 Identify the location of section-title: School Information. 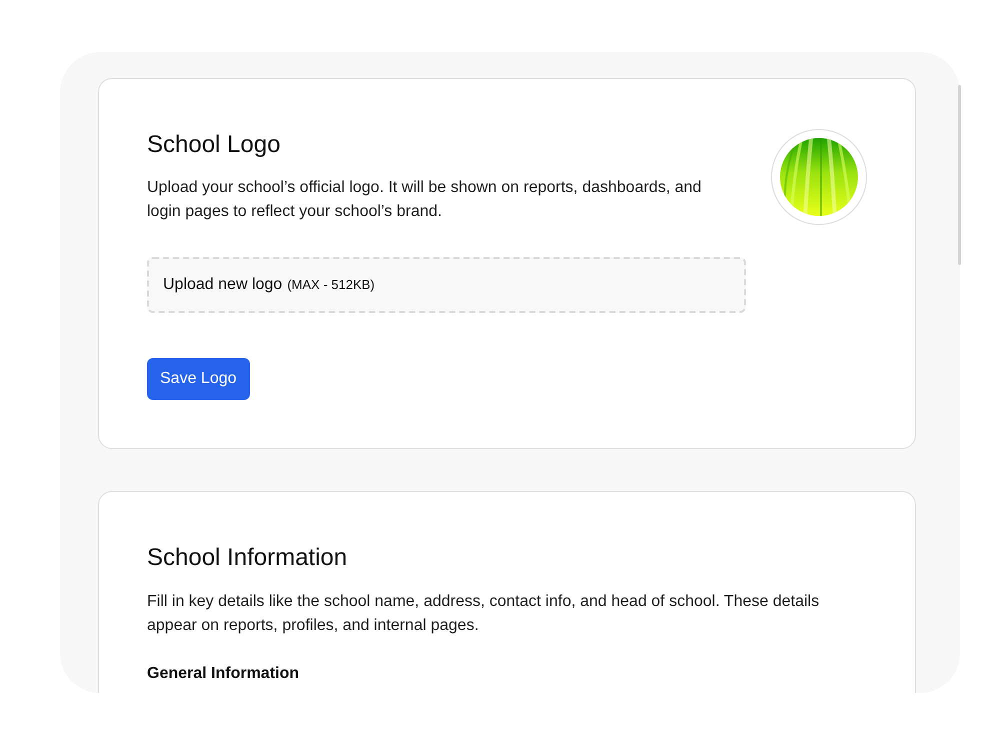
(247, 558).